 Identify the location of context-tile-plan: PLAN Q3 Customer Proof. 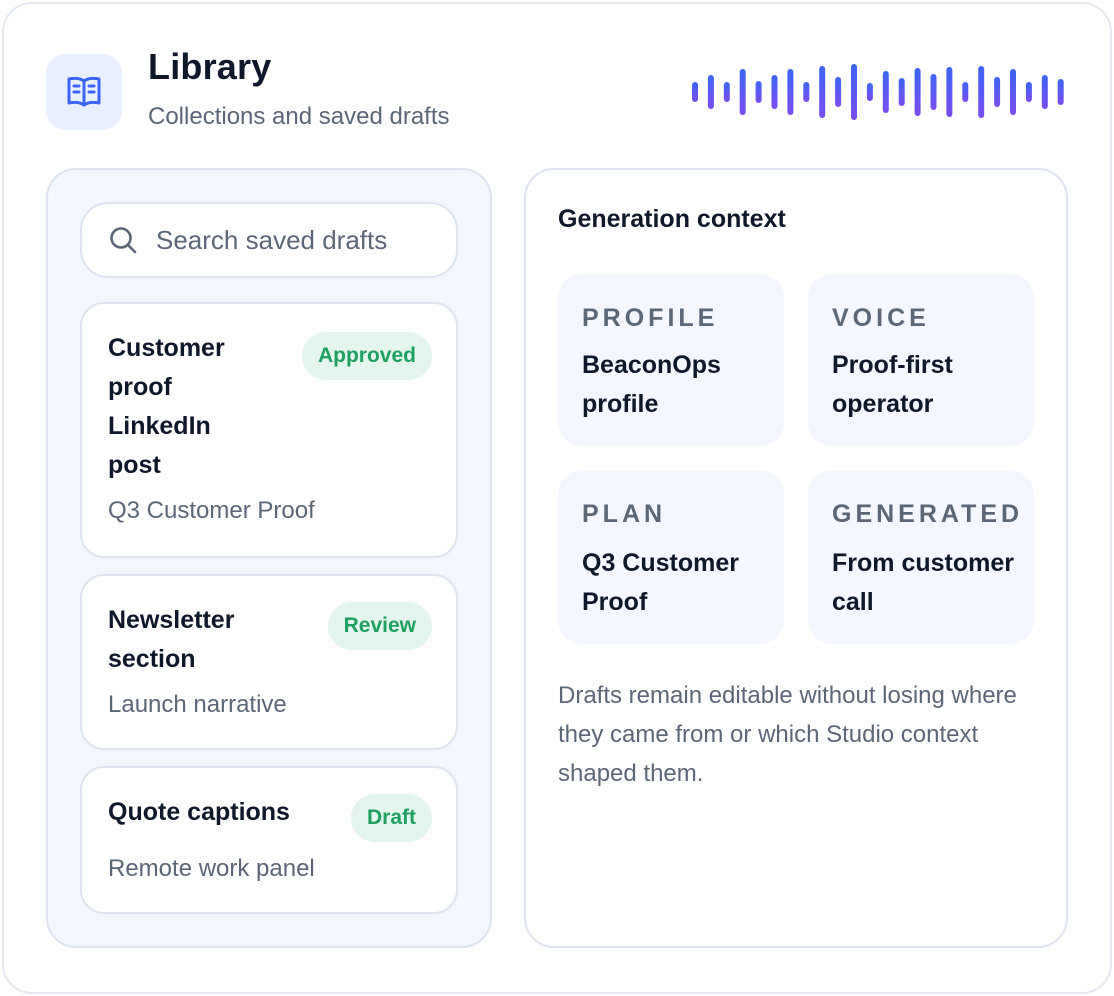
(671, 557).